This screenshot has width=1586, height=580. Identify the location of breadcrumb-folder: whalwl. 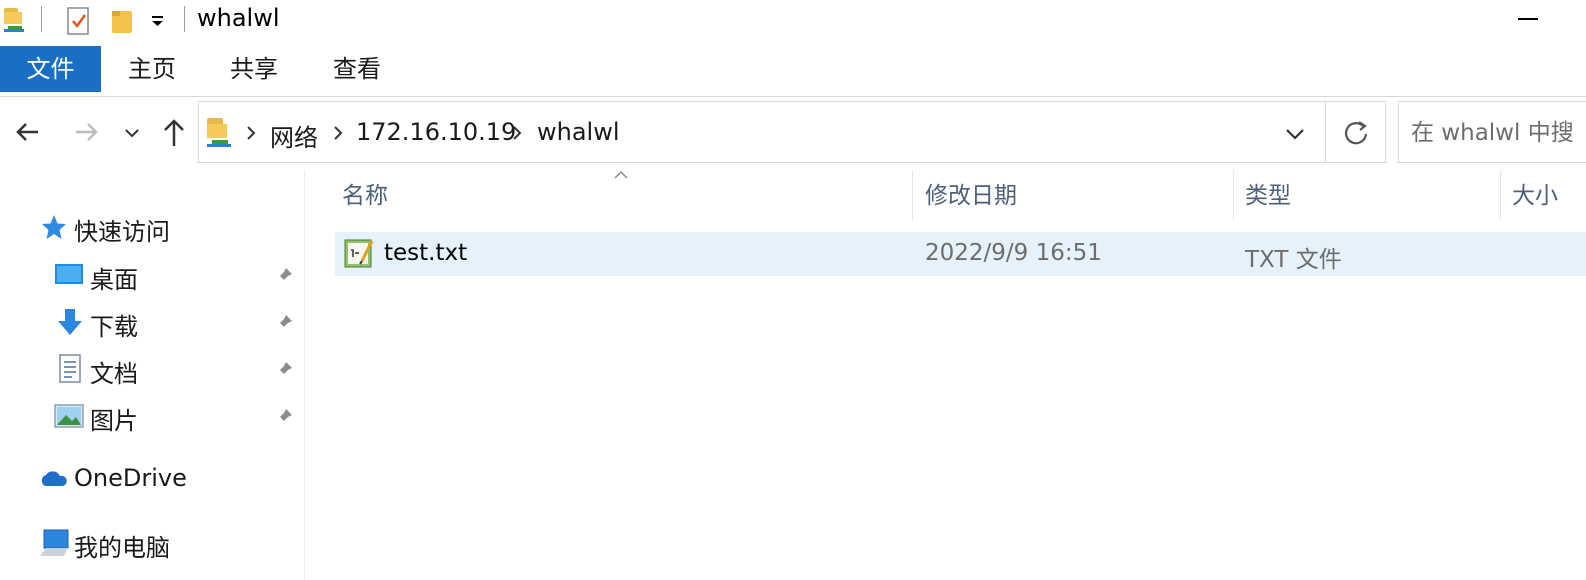
(578, 132).